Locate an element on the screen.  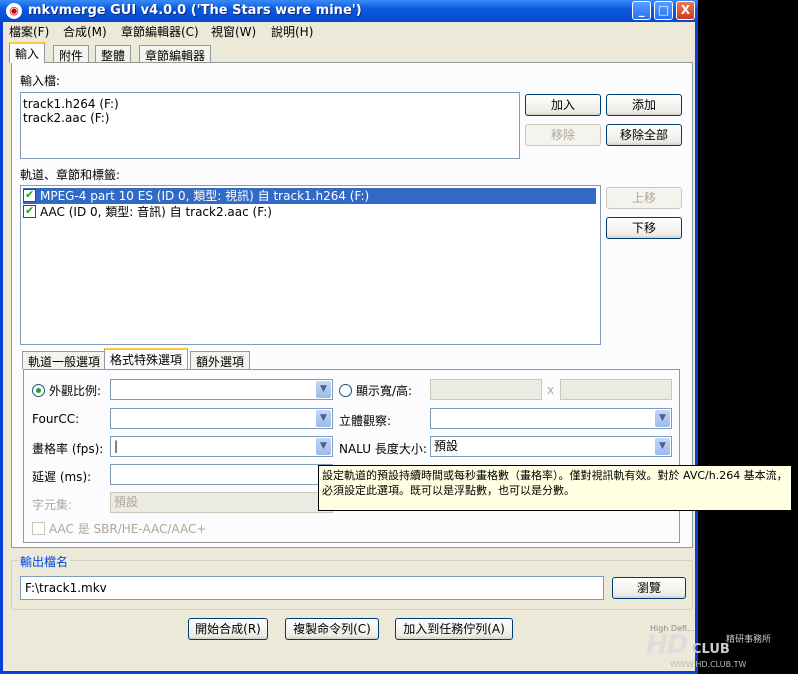
copy-command-line-button: 複製命令列(C) is located at coordinates (332, 629).